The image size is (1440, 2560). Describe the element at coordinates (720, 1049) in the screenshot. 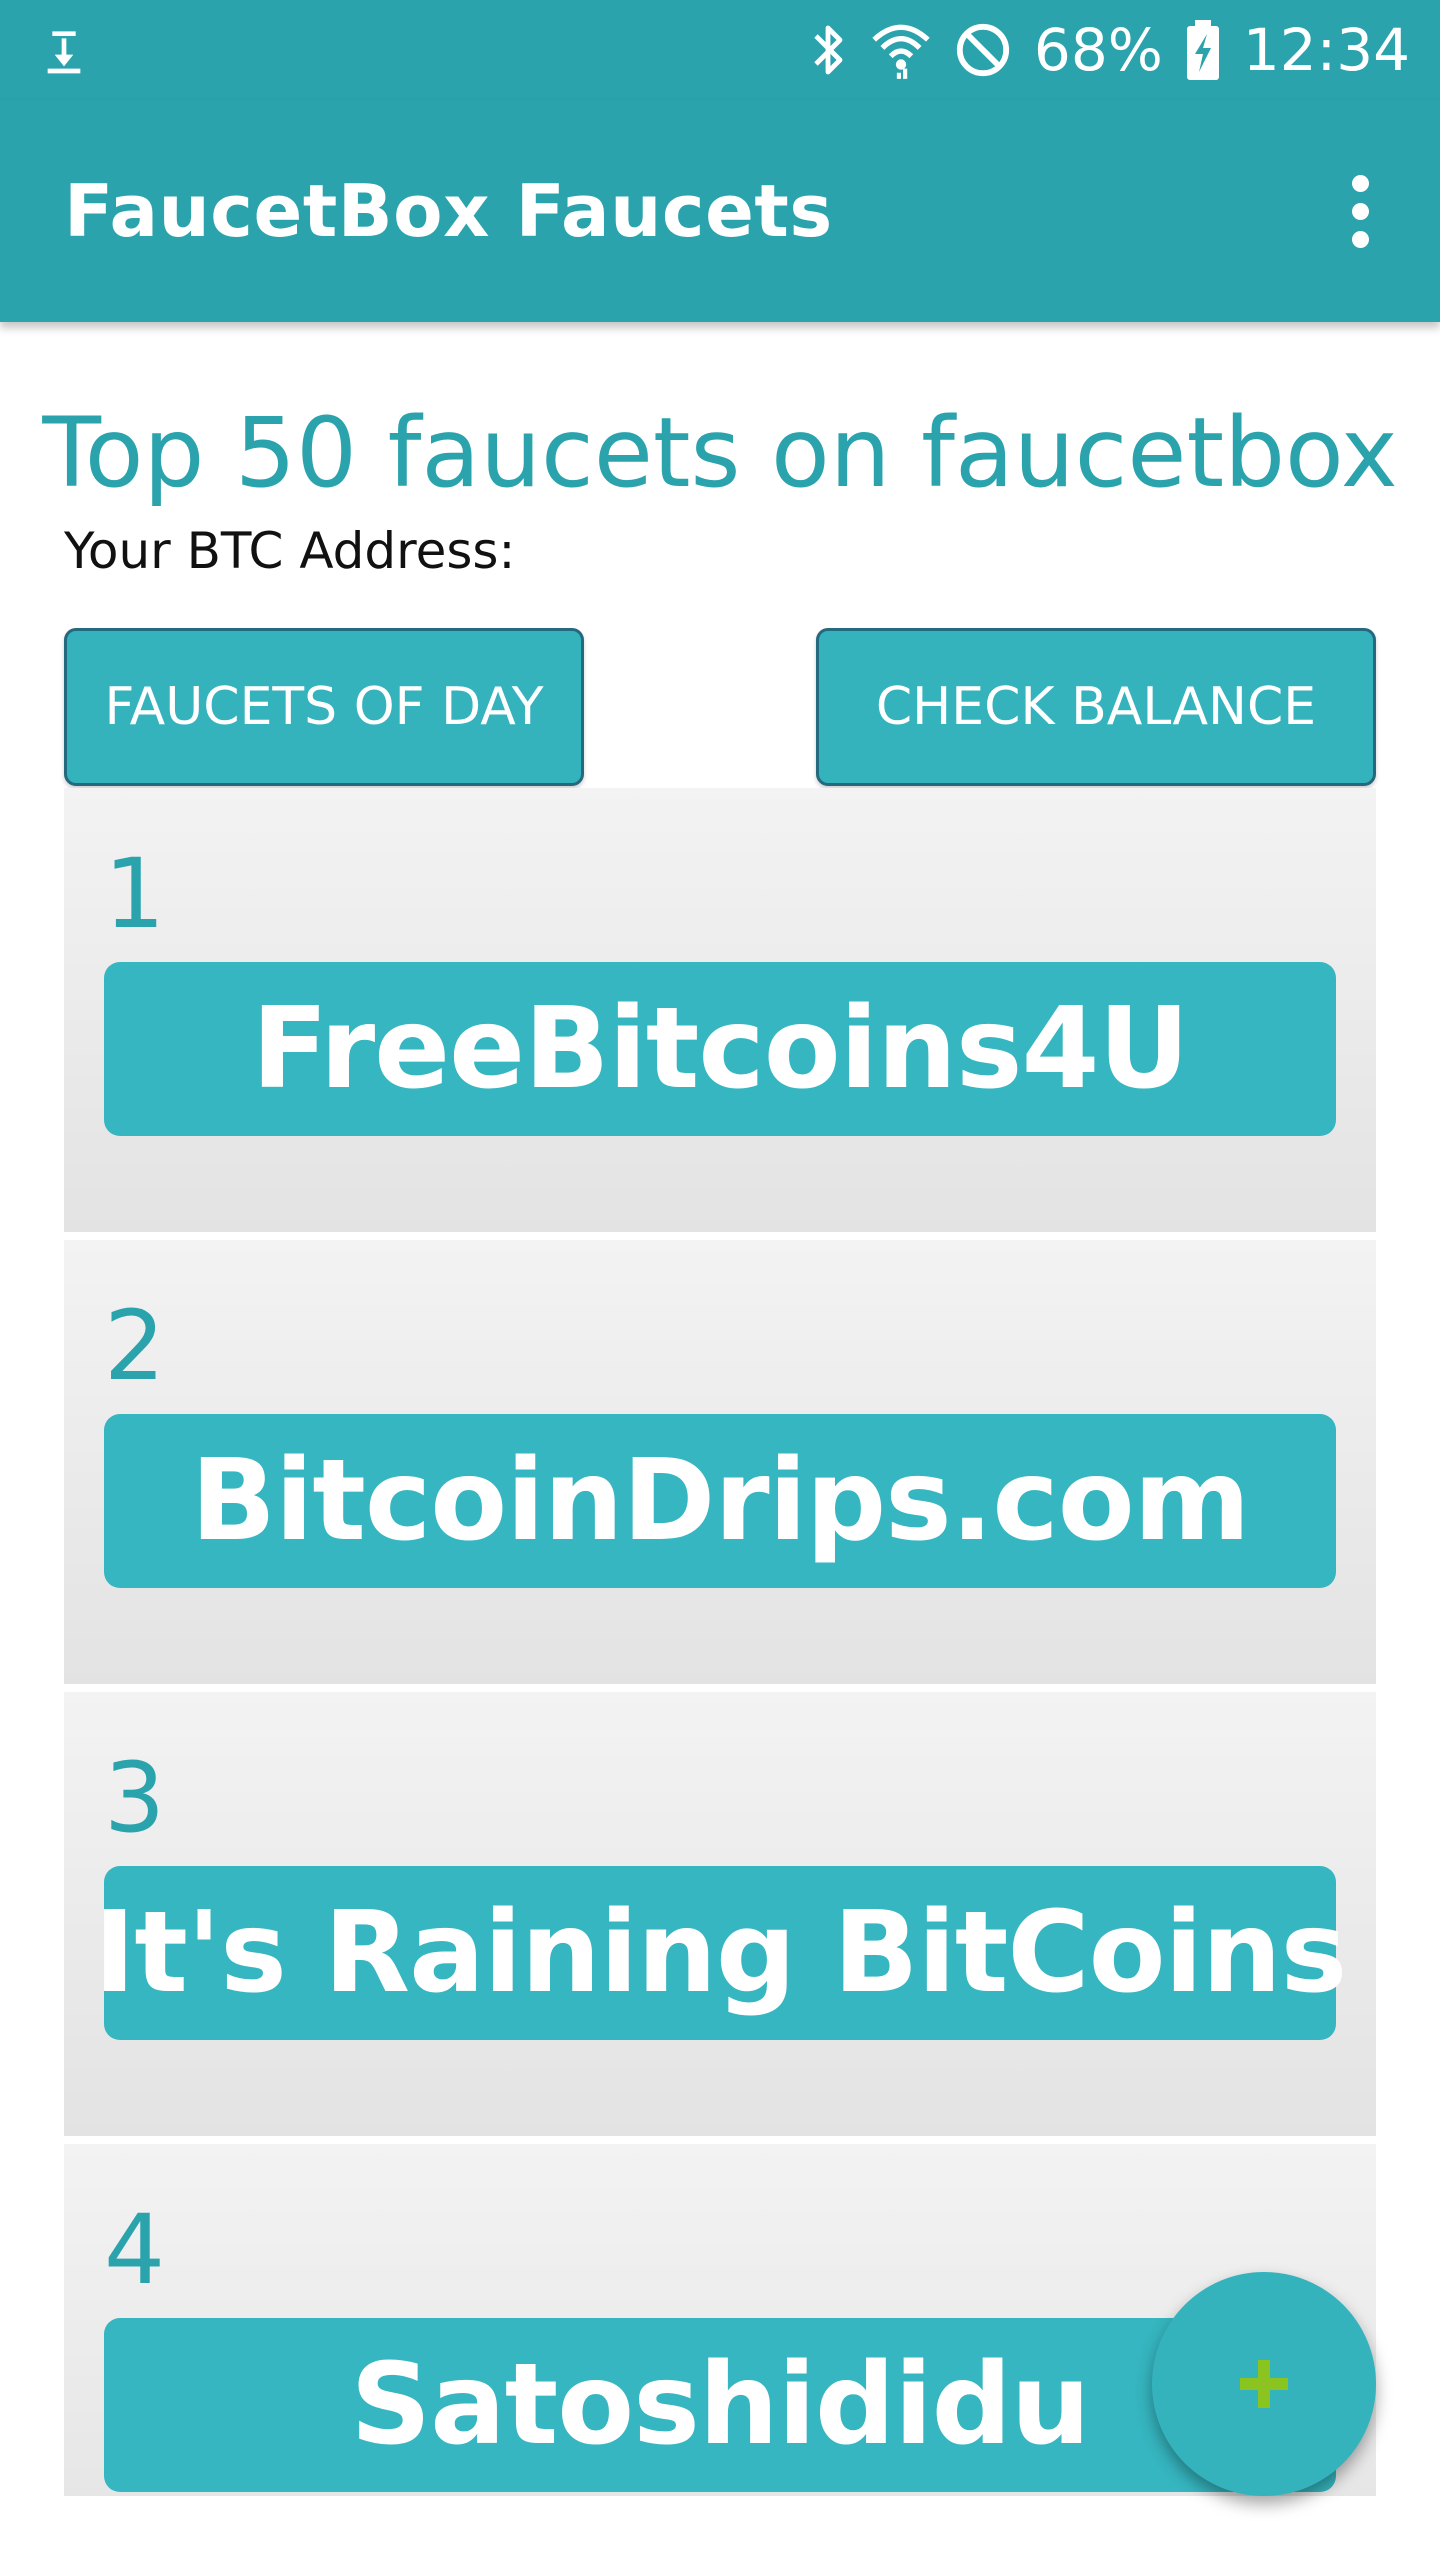

I see `faucet-link-button: FreeBitcoins4U` at that location.